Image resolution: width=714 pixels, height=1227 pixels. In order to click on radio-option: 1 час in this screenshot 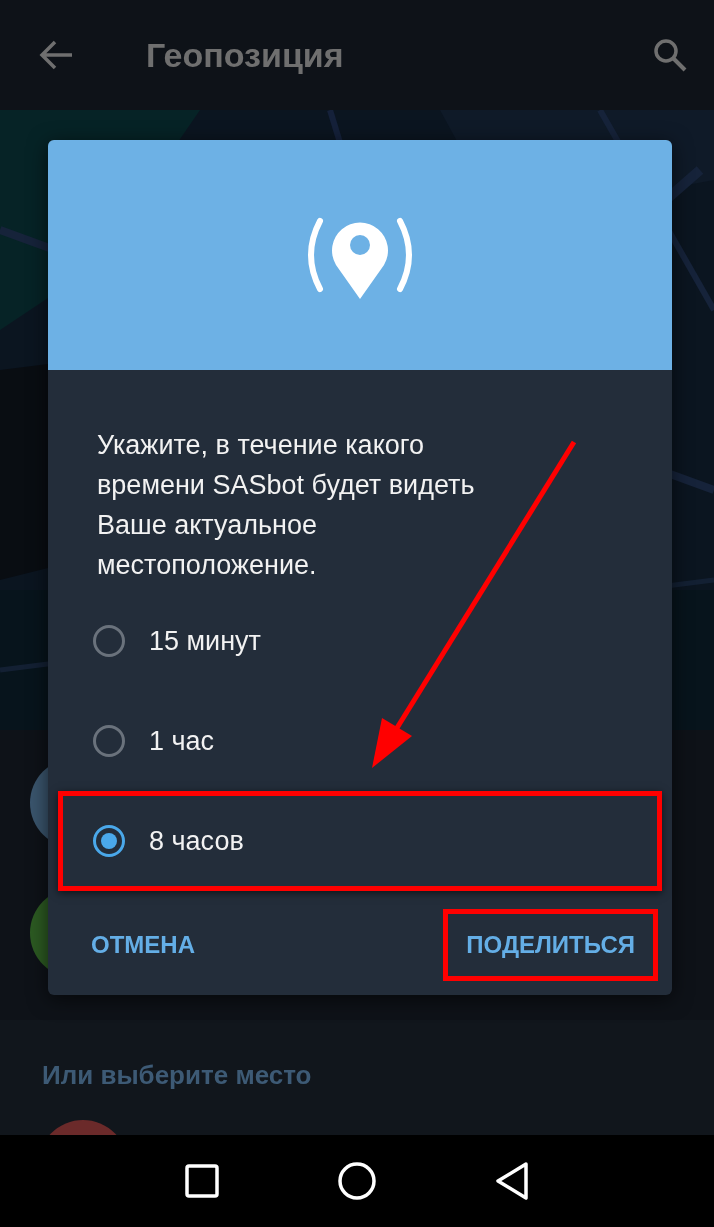, I will do `click(360, 741)`.